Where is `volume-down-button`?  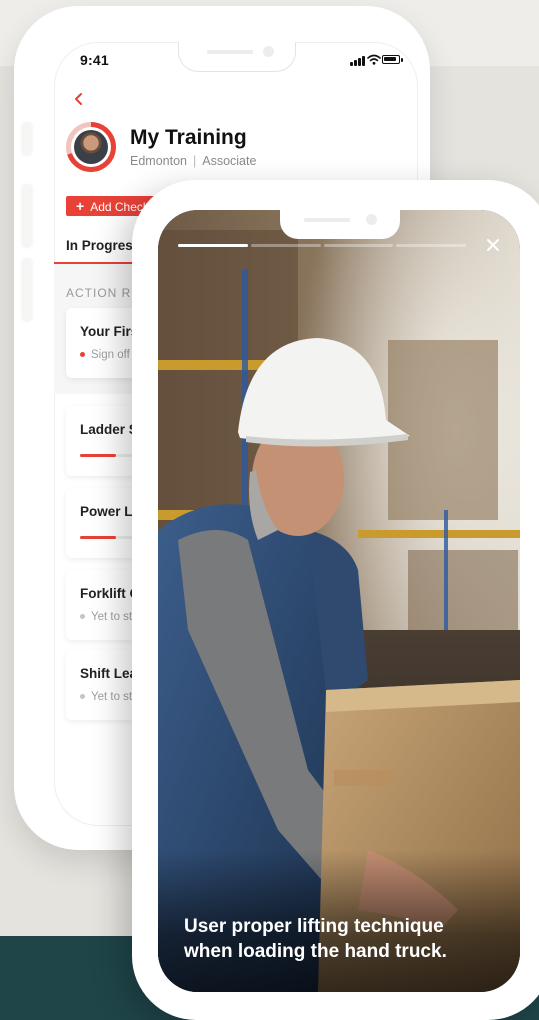
volume-down-button is located at coordinates (27, 289).